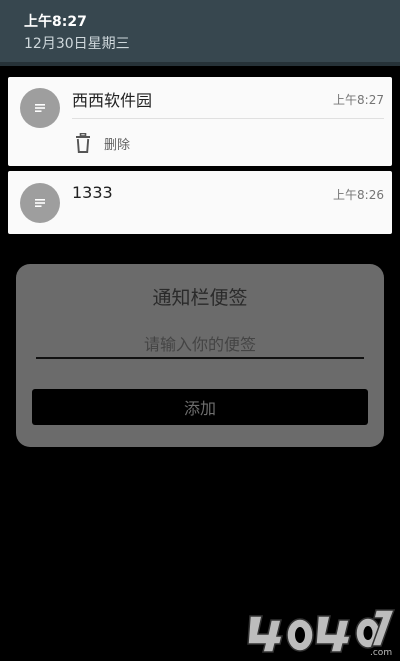  What do you see at coordinates (200, 202) in the screenshot?
I see `notification-card: 1333 上午8:26` at bounding box center [200, 202].